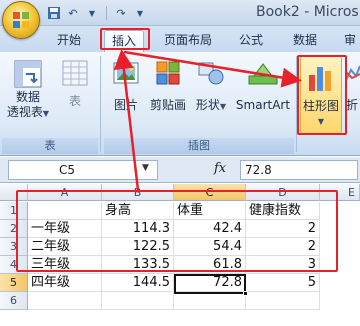 This screenshot has width=360, height=326. Describe the element at coordinates (251, 41) in the screenshot. I see `tab-formulas: 公式` at that location.